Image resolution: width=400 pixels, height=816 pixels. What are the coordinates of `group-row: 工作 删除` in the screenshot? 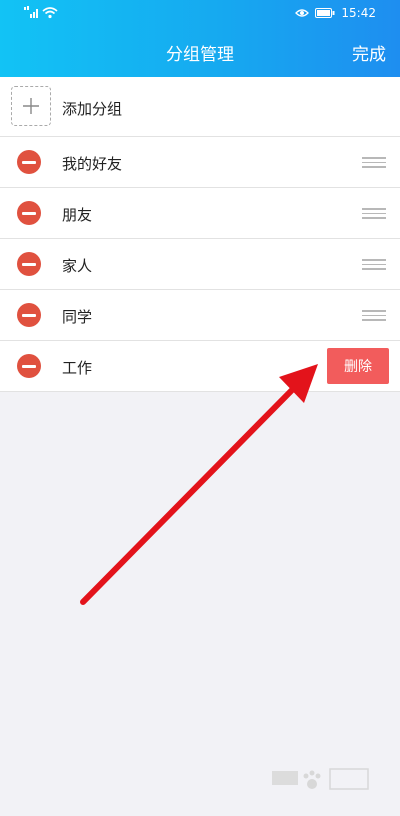 It's located at (200, 366).